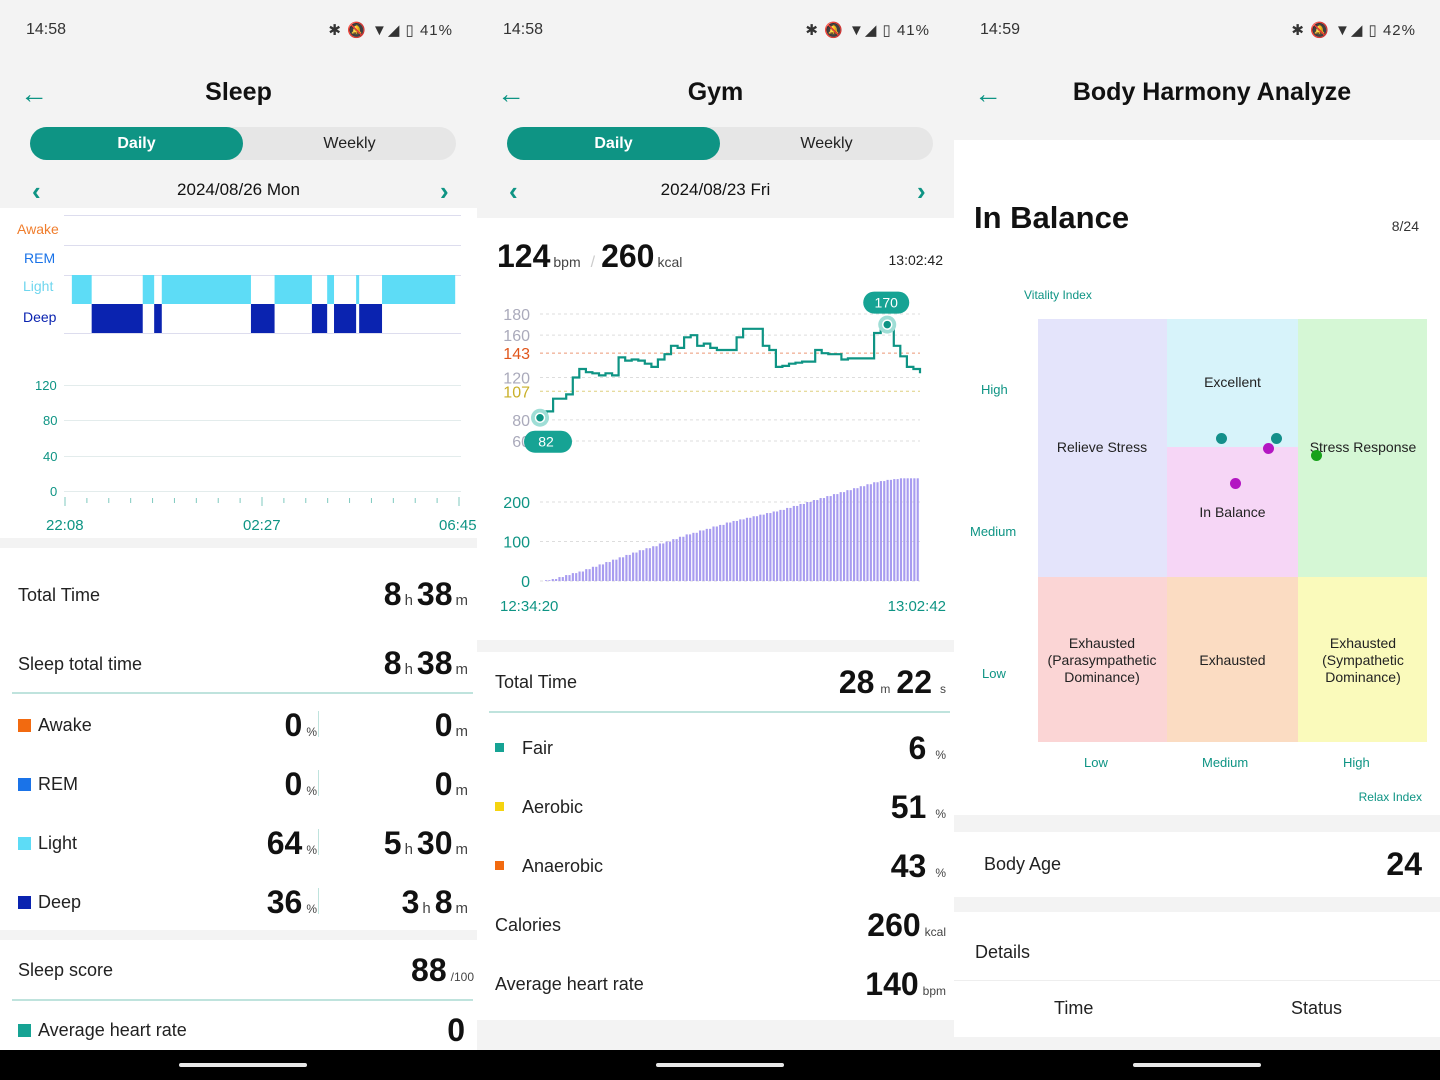 Image resolution: width=1440 pixels, height=1080 pixels. I want to click on hr-tick-label: 107, so click(516, 392).